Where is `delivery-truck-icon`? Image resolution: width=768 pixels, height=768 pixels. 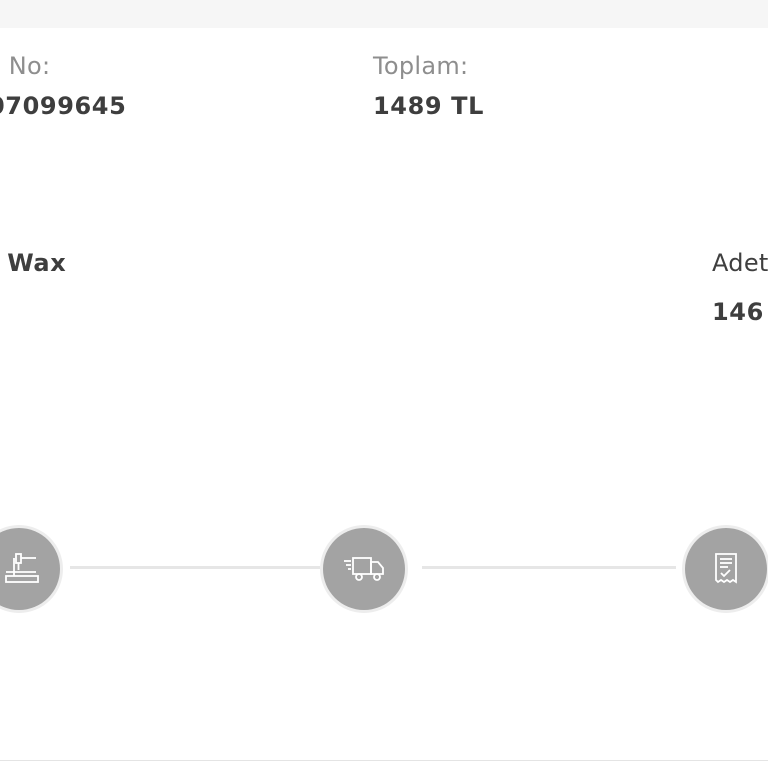 delivery-truck-icon is located at coordinates (364, 569).